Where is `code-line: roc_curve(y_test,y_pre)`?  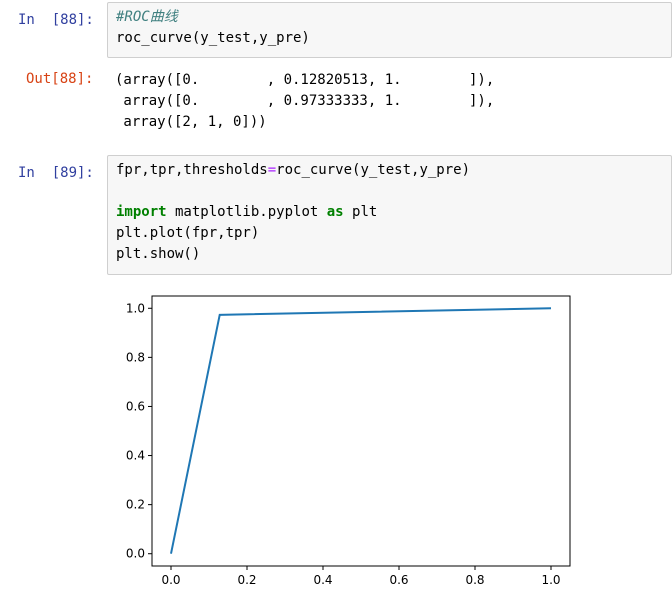 code-line: roc_curve(y_test,y_pre) is located at coordinates (213, 38).